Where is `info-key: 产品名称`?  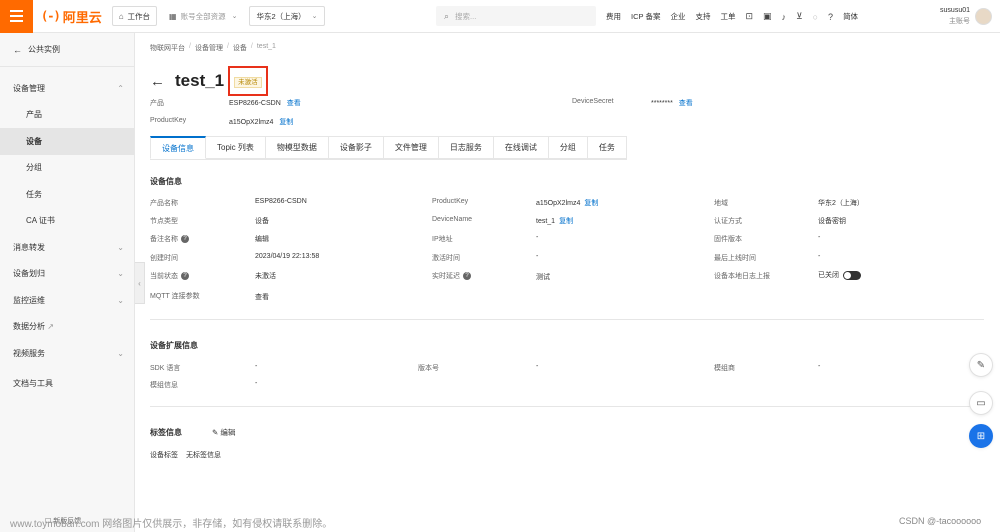
info-key: 产品名称 is located at coordinates (164, 203).